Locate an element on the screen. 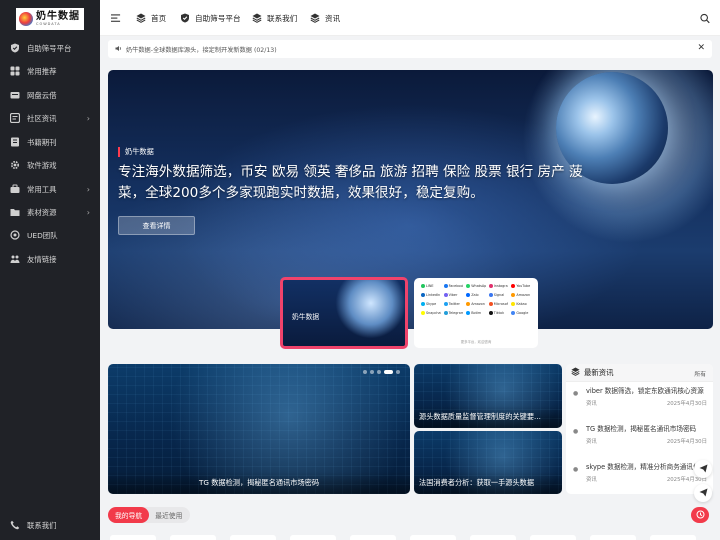 Image resolution: width=720 pixels, height=540 pixels. nav-label: 联系我们 is located at coordinates (282, 18).